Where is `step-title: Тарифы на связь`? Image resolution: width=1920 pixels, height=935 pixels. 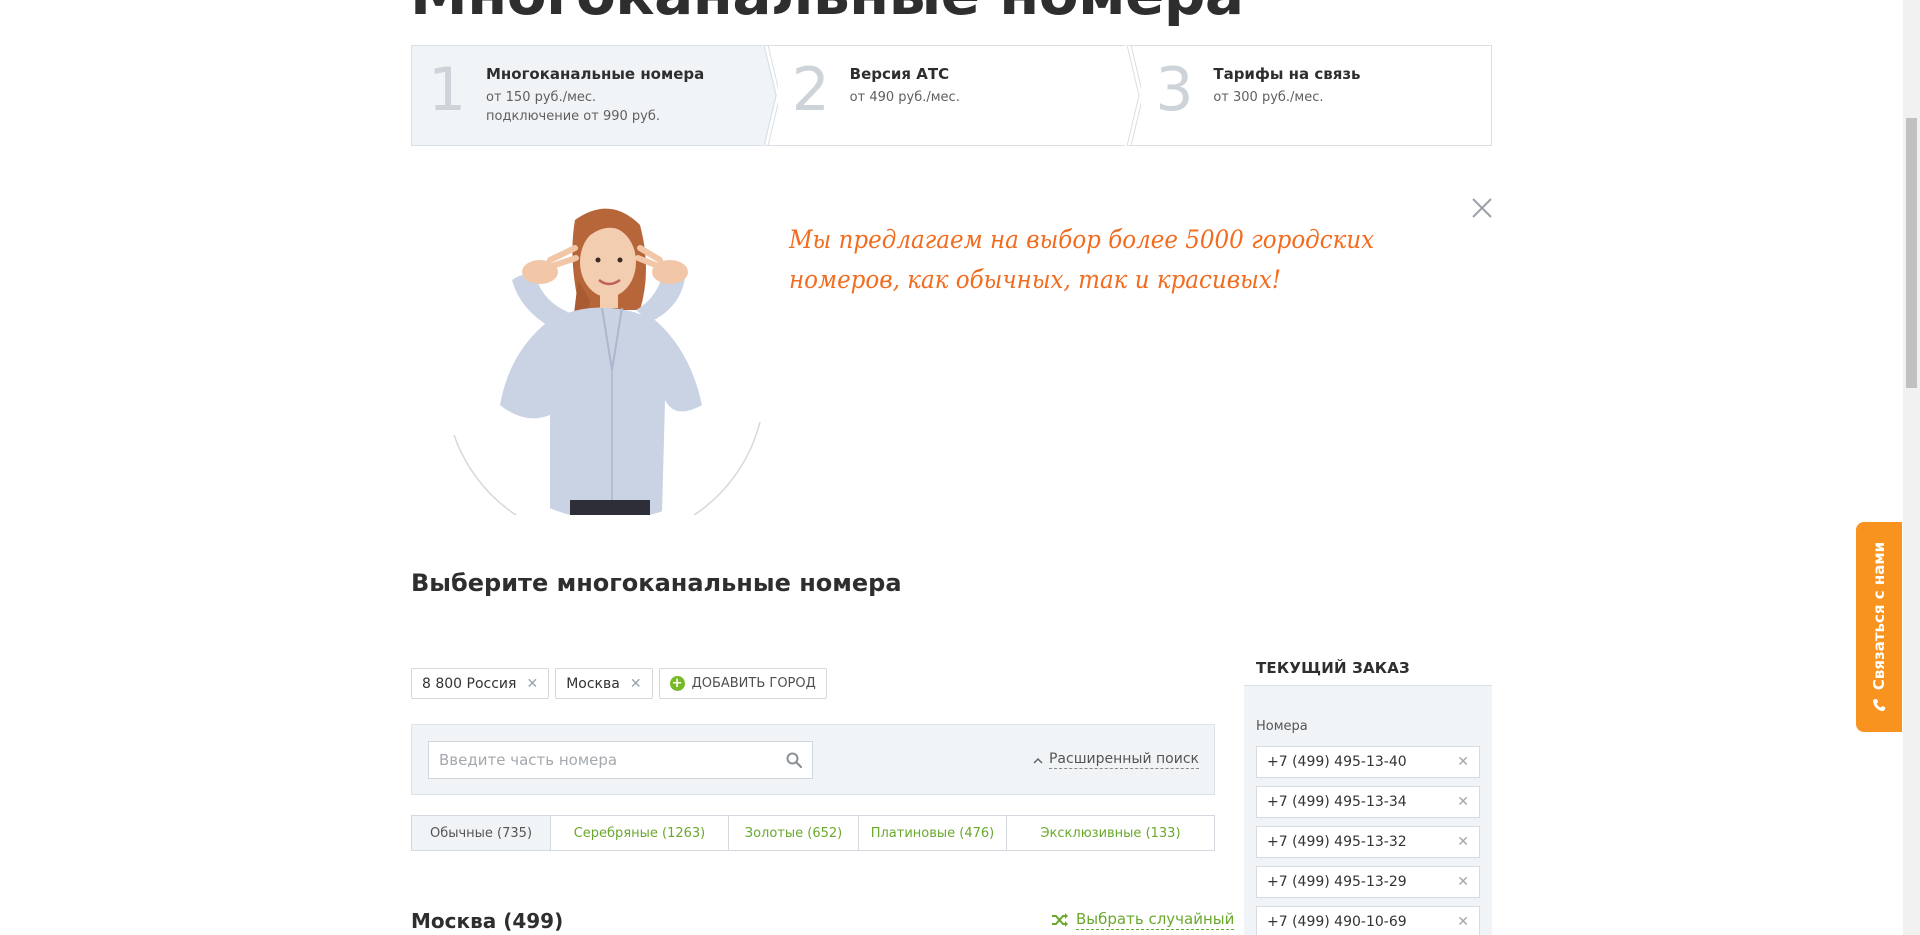
step-title: Тарифы на связь is located at coordinates (1287, 74).